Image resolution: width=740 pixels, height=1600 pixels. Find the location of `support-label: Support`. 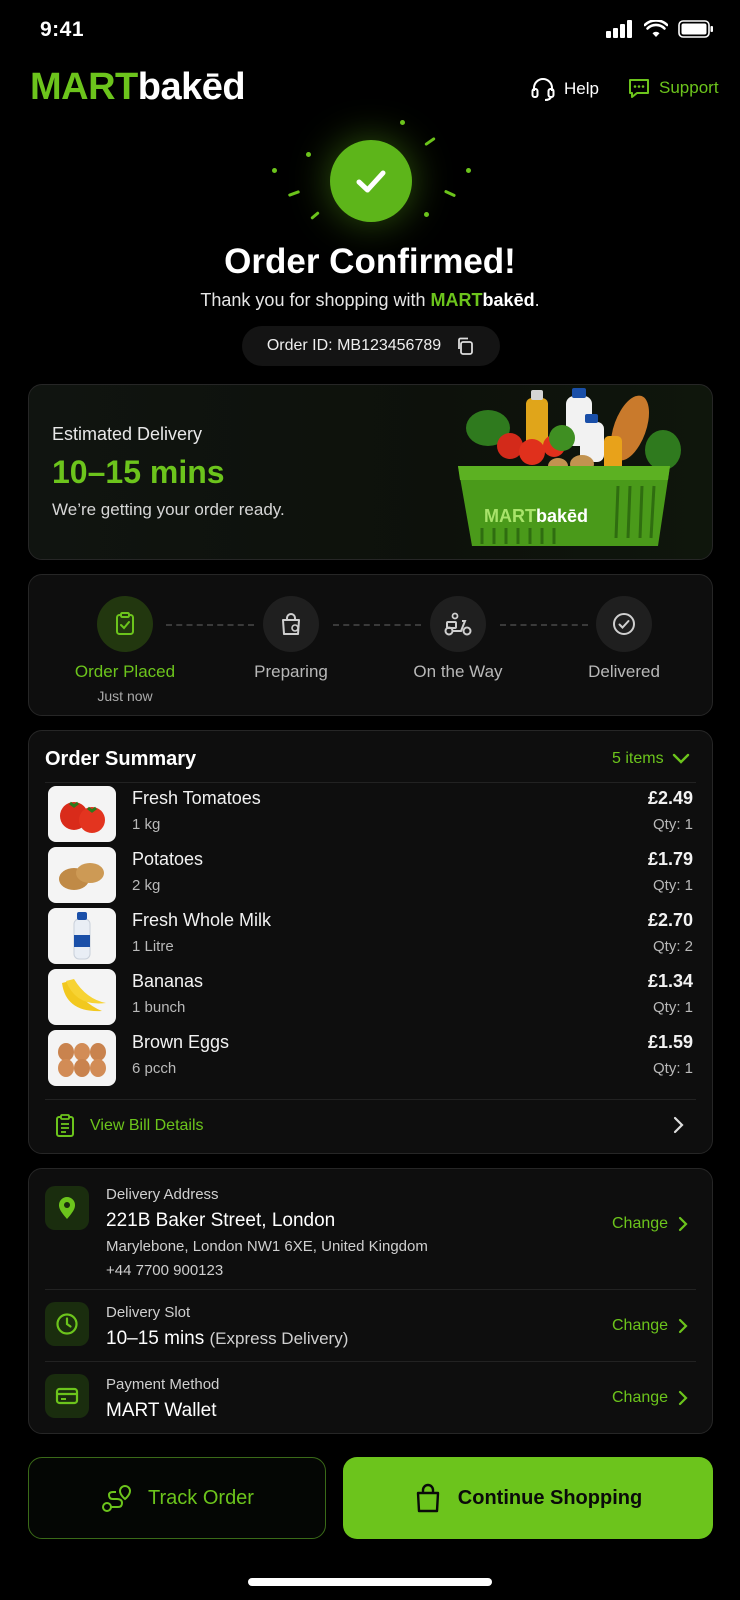

support-label: Support is located at coordinates (689, 87).